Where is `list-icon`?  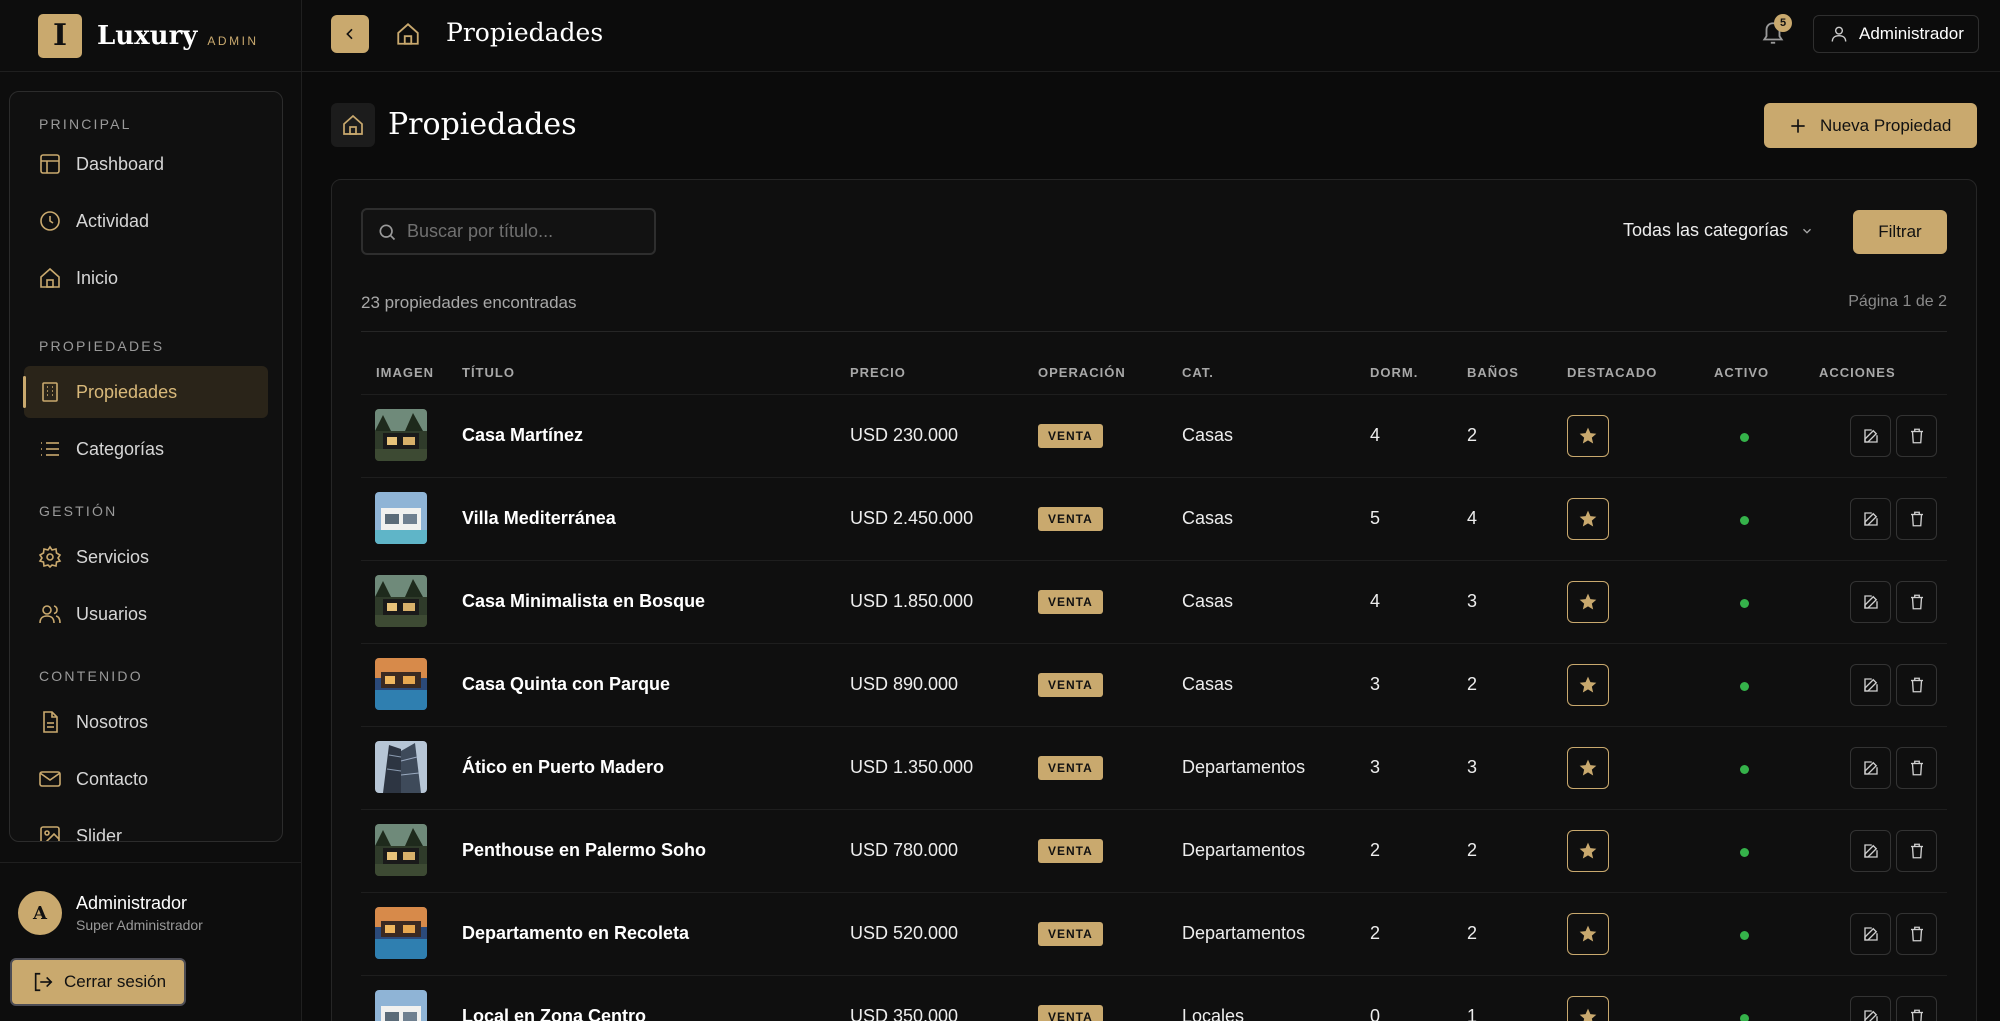
list-icon is located at coordinates (50, 449).